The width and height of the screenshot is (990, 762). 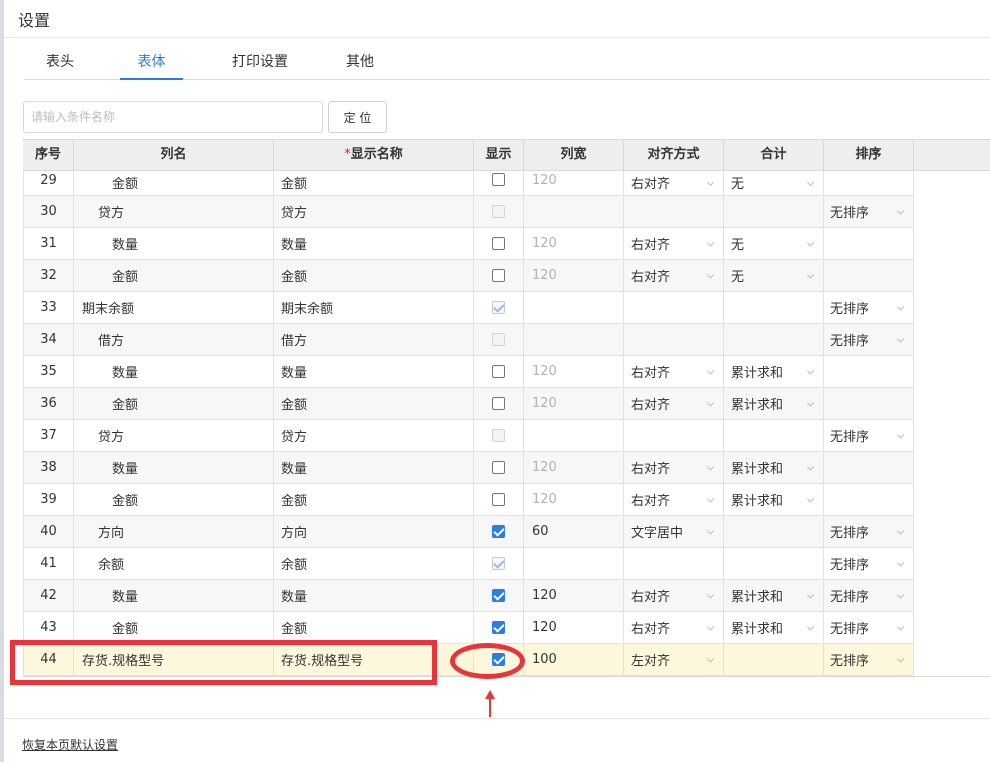 What do you see at coordinates (497, 19) in the screenshot?
I see `dialog-title-bar: 设置` at bounding box center [497, 19].